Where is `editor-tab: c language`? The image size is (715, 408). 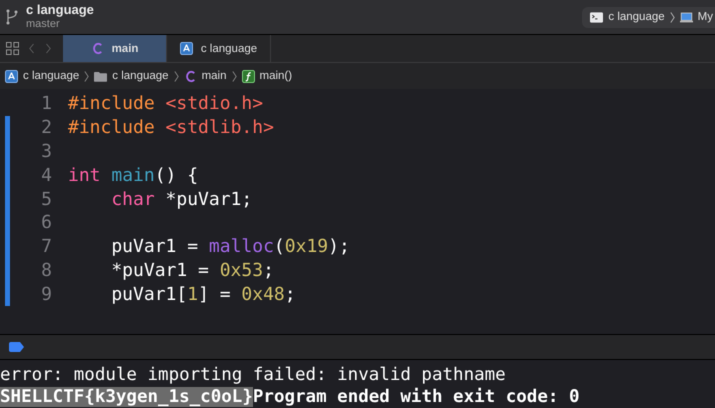 editor-tab: c language is located at coordinates (219, 48).